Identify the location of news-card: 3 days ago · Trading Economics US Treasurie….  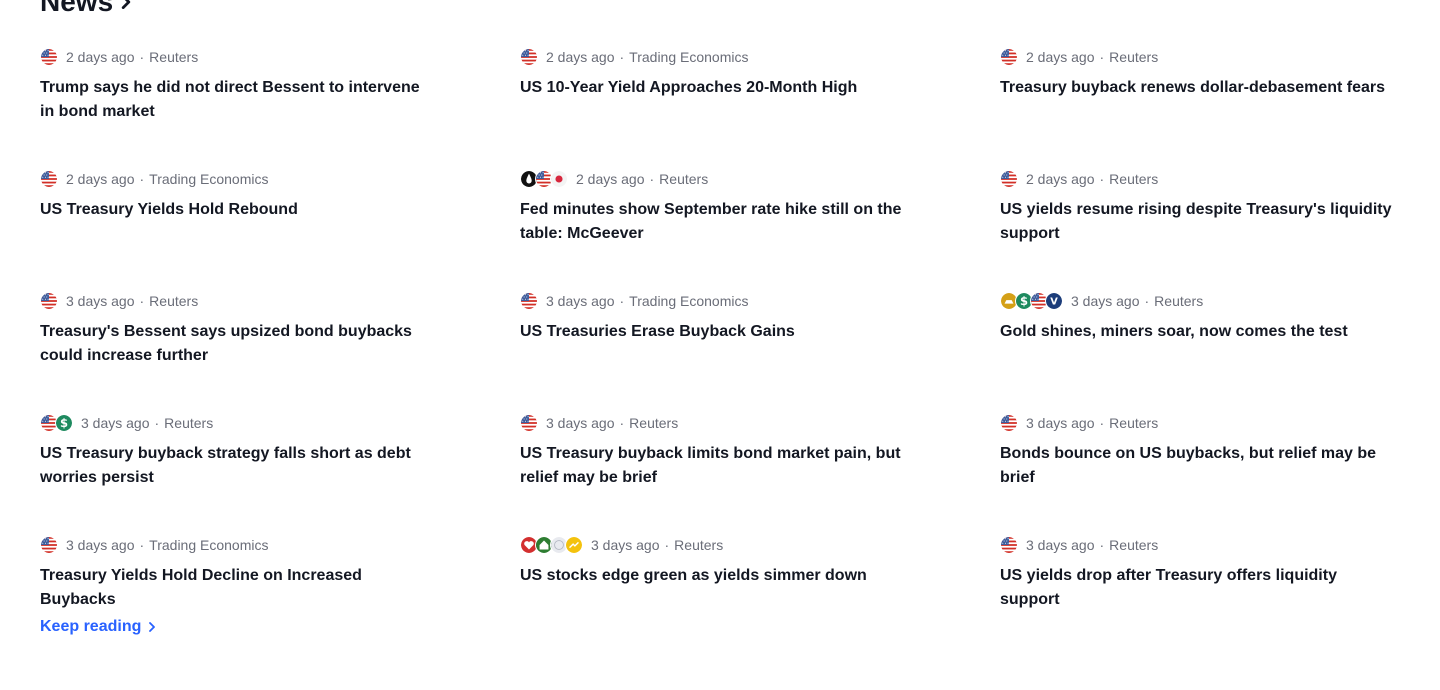
(718, 349).